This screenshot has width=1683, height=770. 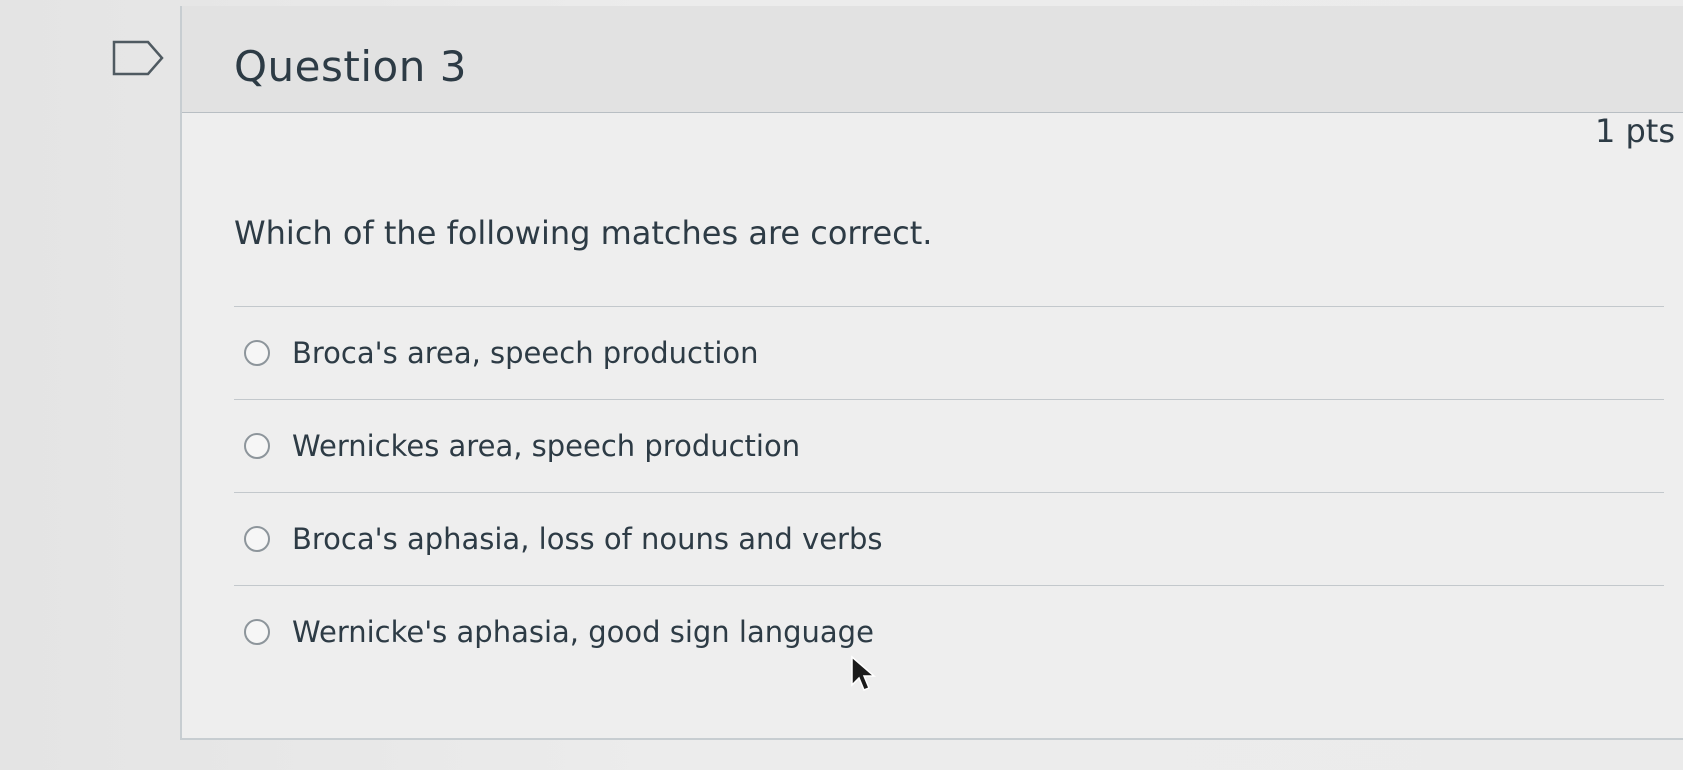 I want to click on question-header: Question 3, so click(x=932, y=59).